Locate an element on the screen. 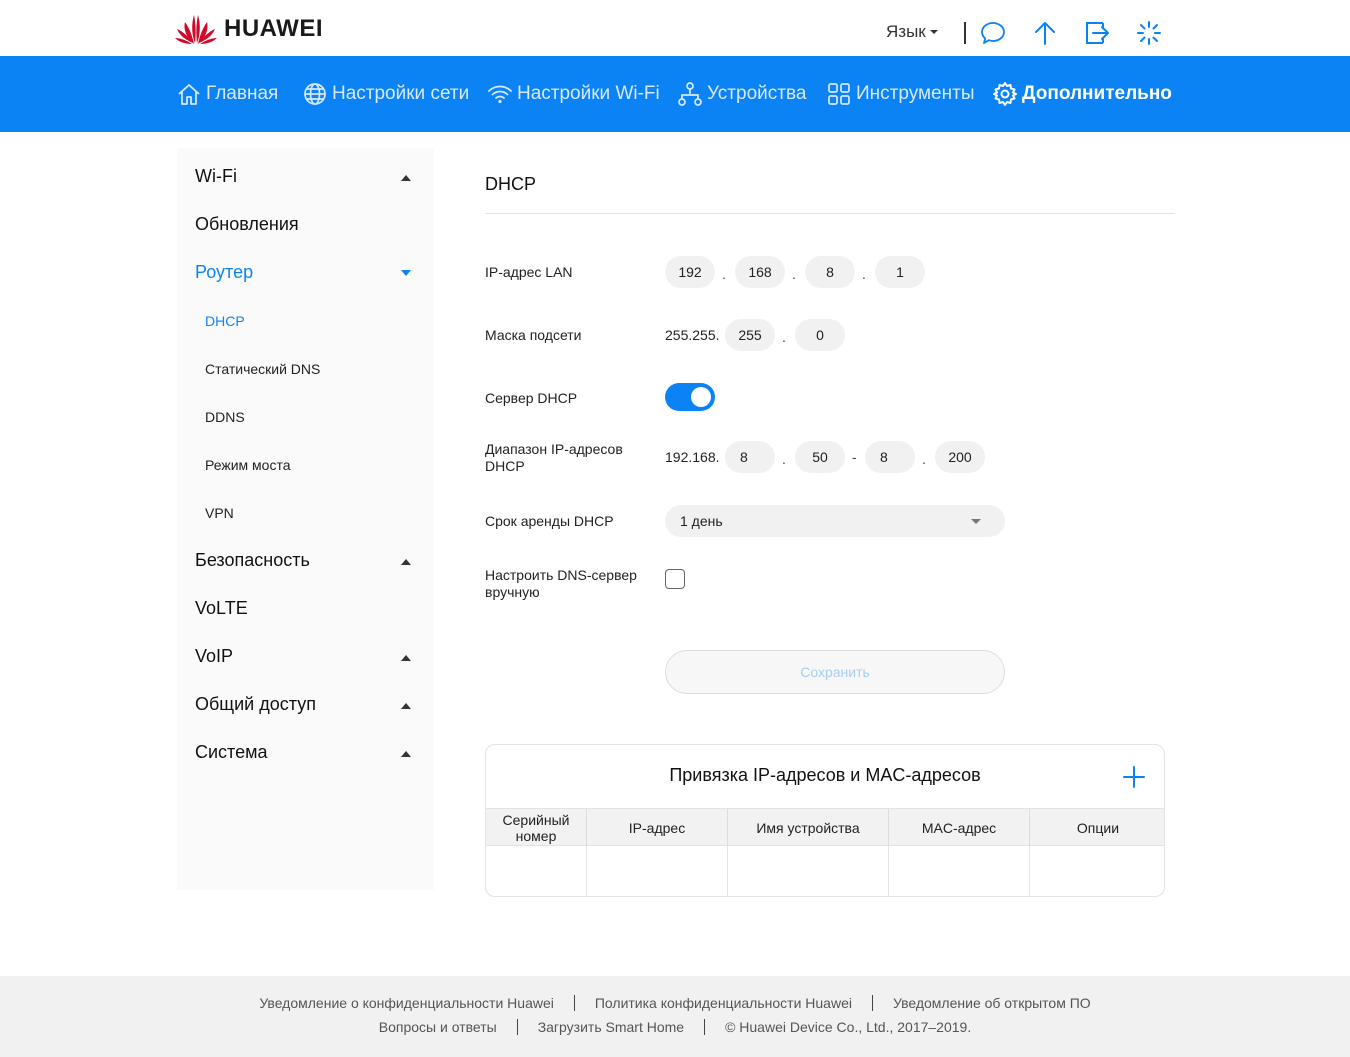  subnet-mask-octet-4: 0 is located at coordinates (820, 335).